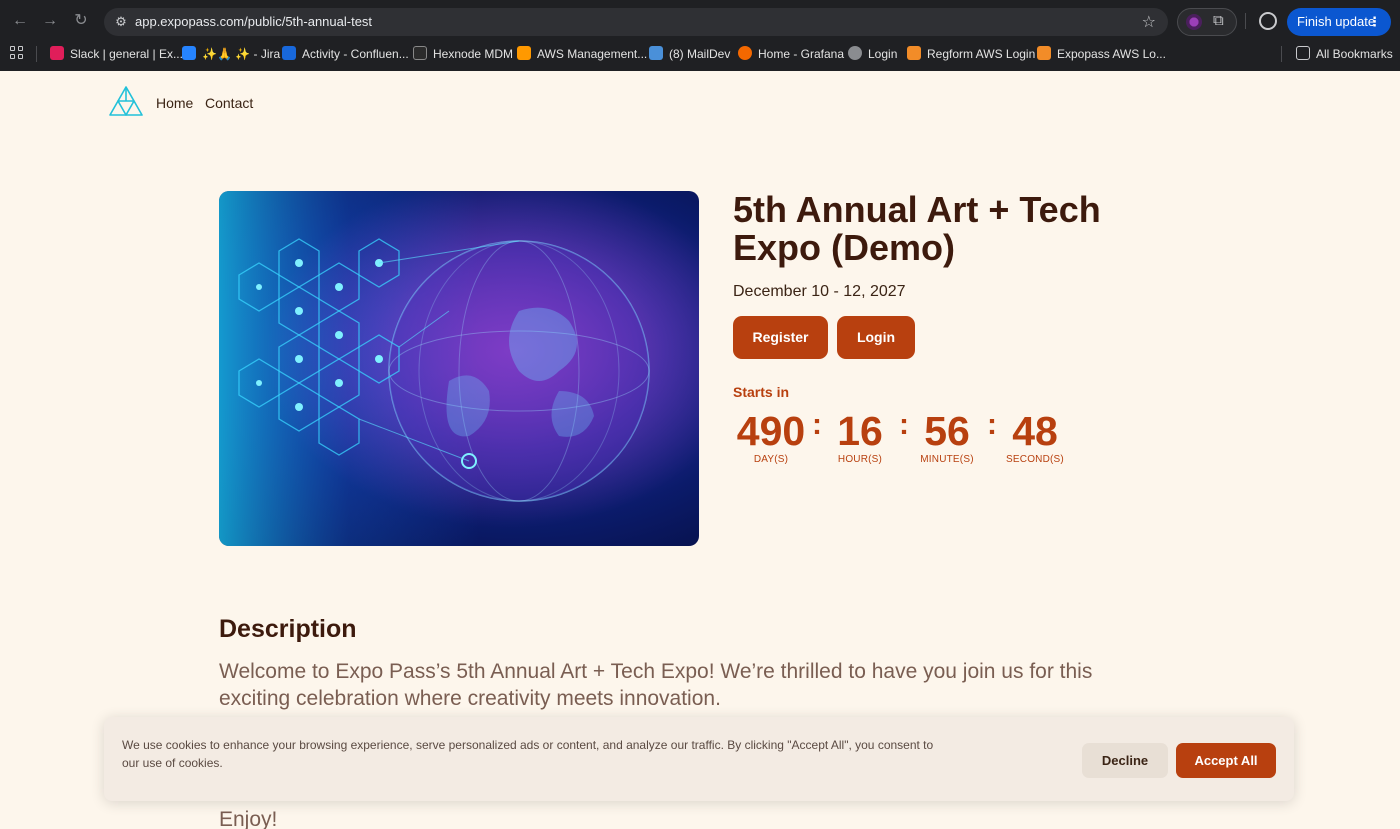 This screenshot has width=1400, height=829. Describe the element at coordinates (745, 53) in the screenshot. I see `grafana-icon` at that location.